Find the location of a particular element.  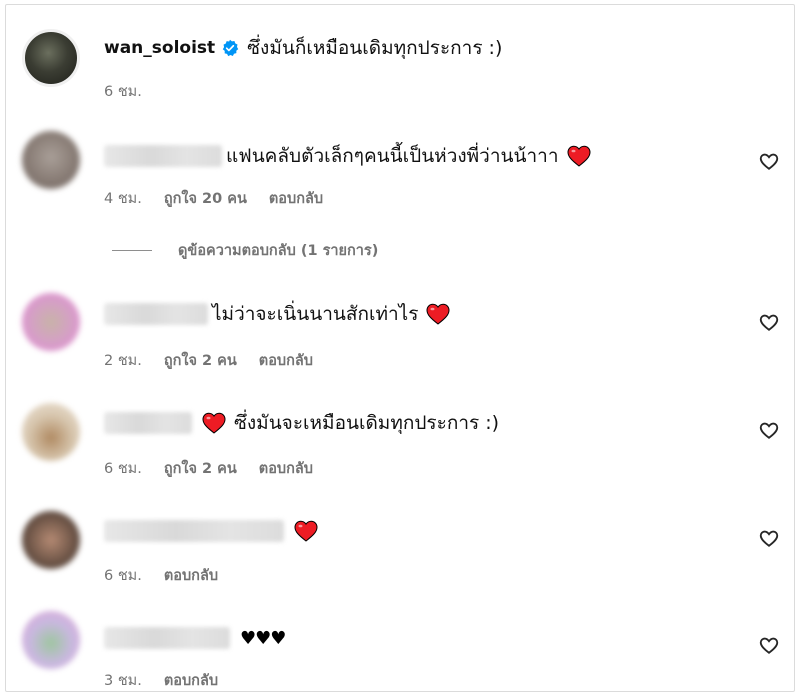

caption-text: ซึ่งมันก็เหมือนเดิมทุกประการ :) is located at coordinates (375, 48).